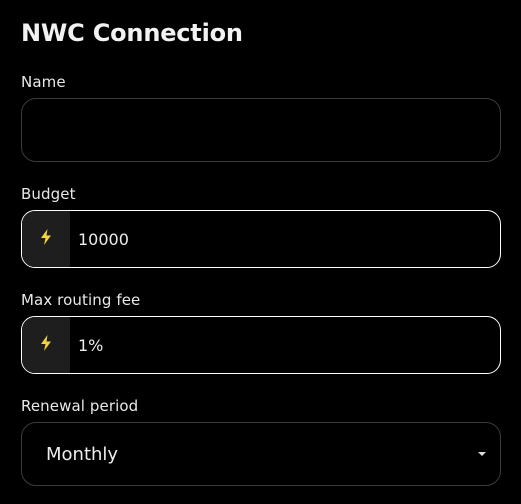 The image size is (521, 504). What do you see at coordinates (285, 345) in the screenshot?
I see `max-routing-fee-input: 1%` at bounding box center [285, 345].